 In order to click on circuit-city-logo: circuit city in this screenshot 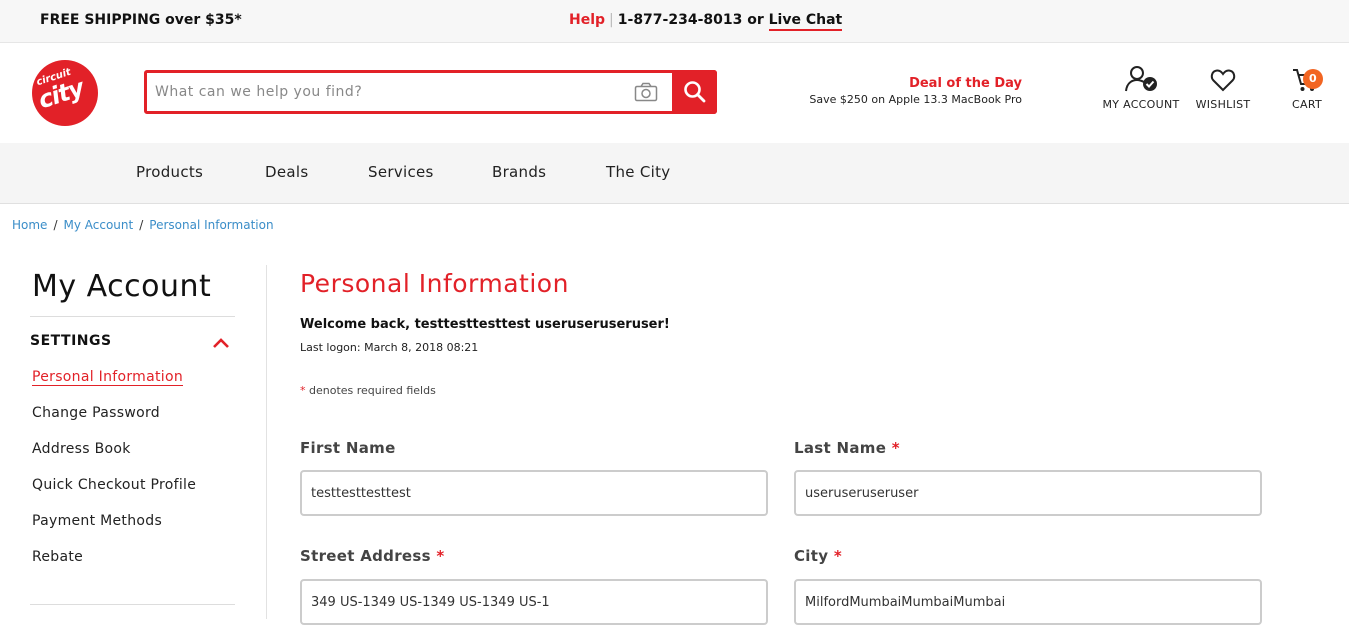, I will do `click(65, 93)`.